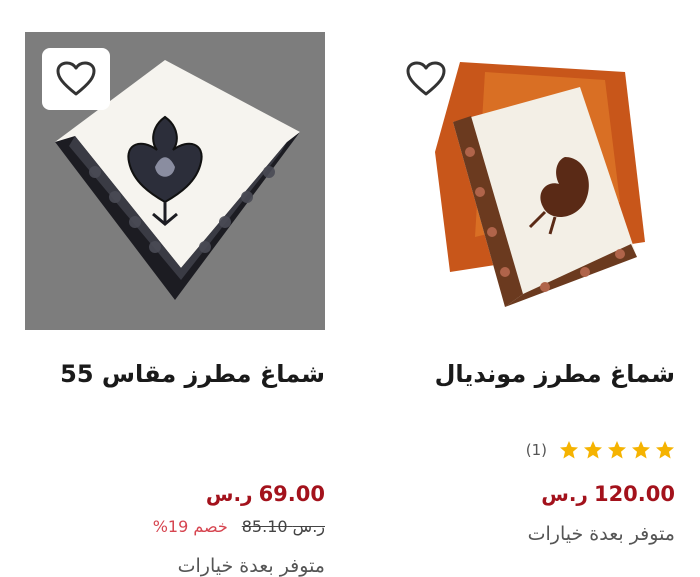  I want to click on rating-count: (1), so click(536, 450).